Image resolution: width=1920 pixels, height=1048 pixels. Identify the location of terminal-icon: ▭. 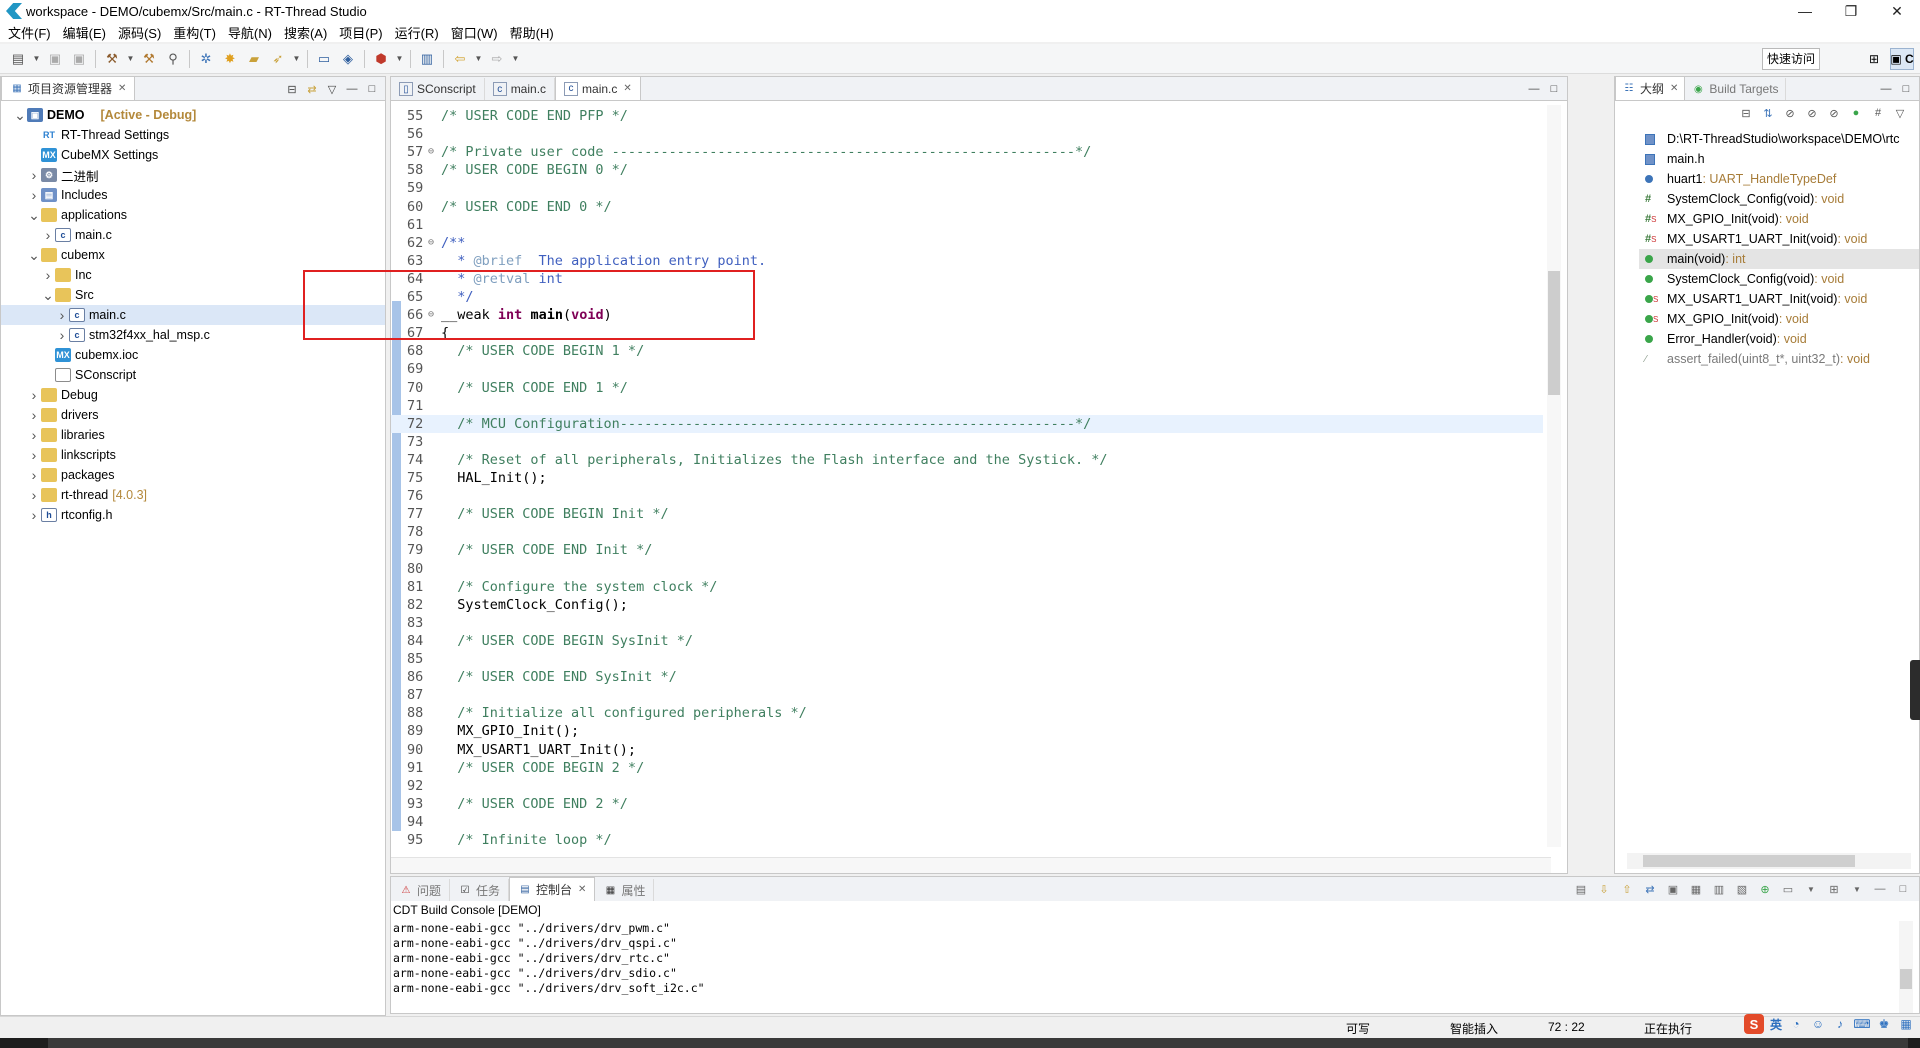
(324, 59).